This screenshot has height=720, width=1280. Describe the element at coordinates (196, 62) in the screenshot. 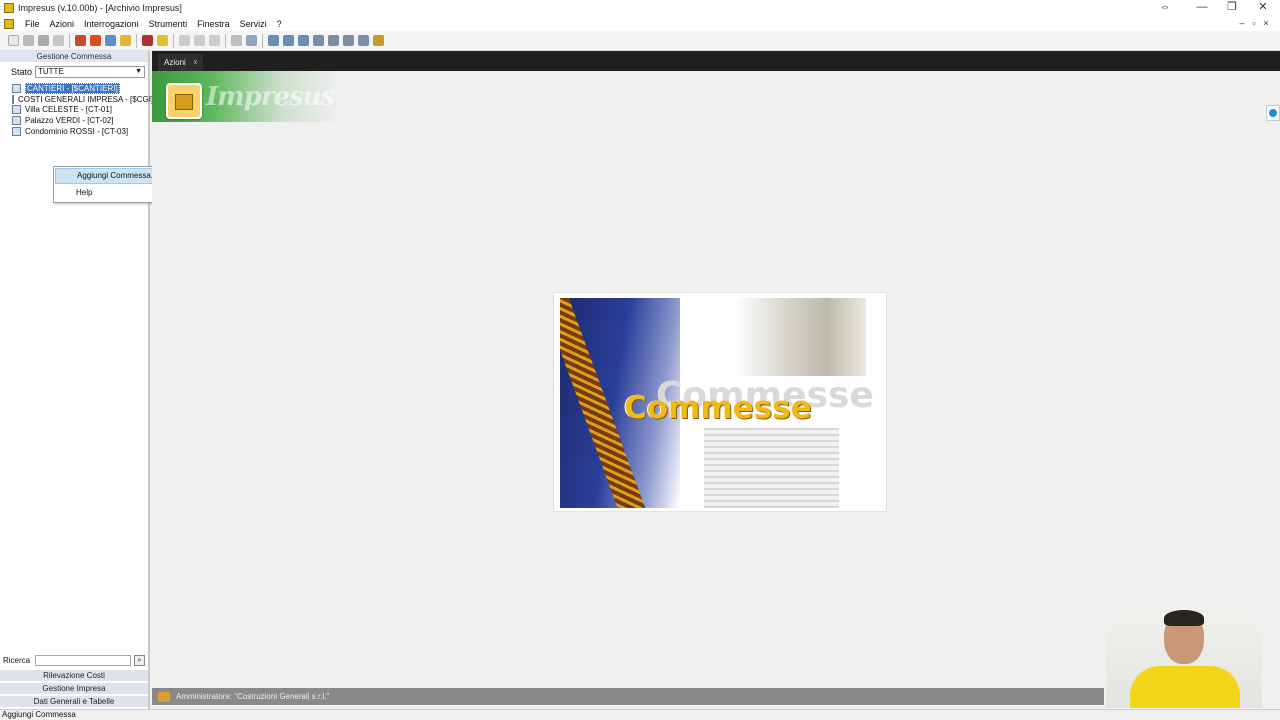

I see `tab-close-icon: x` at that location.